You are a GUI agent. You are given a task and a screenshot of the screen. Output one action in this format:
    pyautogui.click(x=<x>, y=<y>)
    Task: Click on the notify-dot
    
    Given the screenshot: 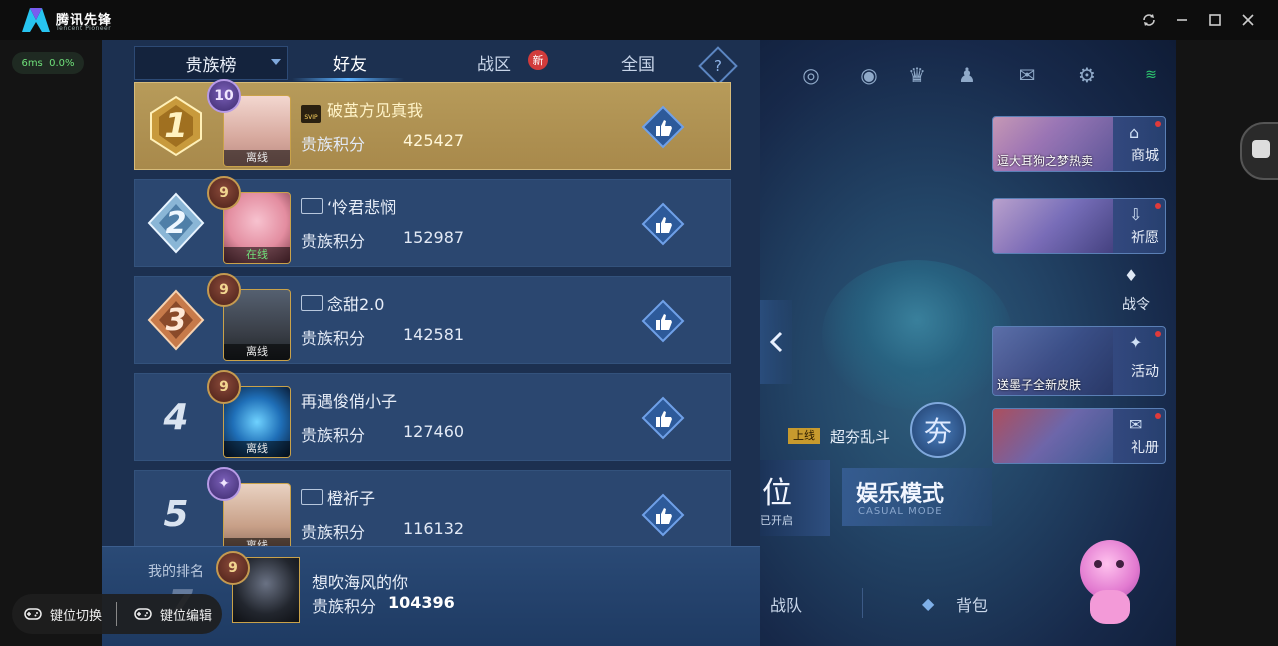 What is the action you would take?
    pyautogui.click(x=1158, y=334)
    